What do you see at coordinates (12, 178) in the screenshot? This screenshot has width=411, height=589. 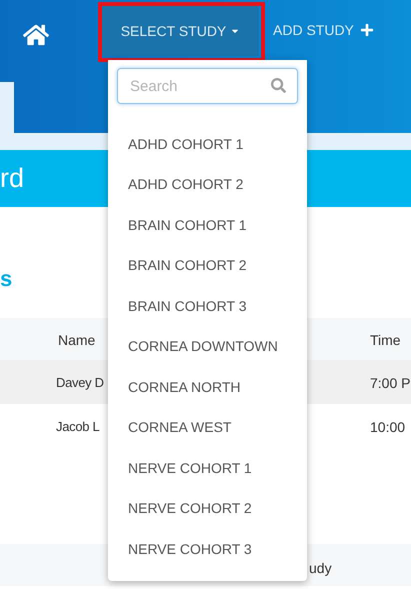 I see `banner-title: rd` at bounding box center [12, 178].